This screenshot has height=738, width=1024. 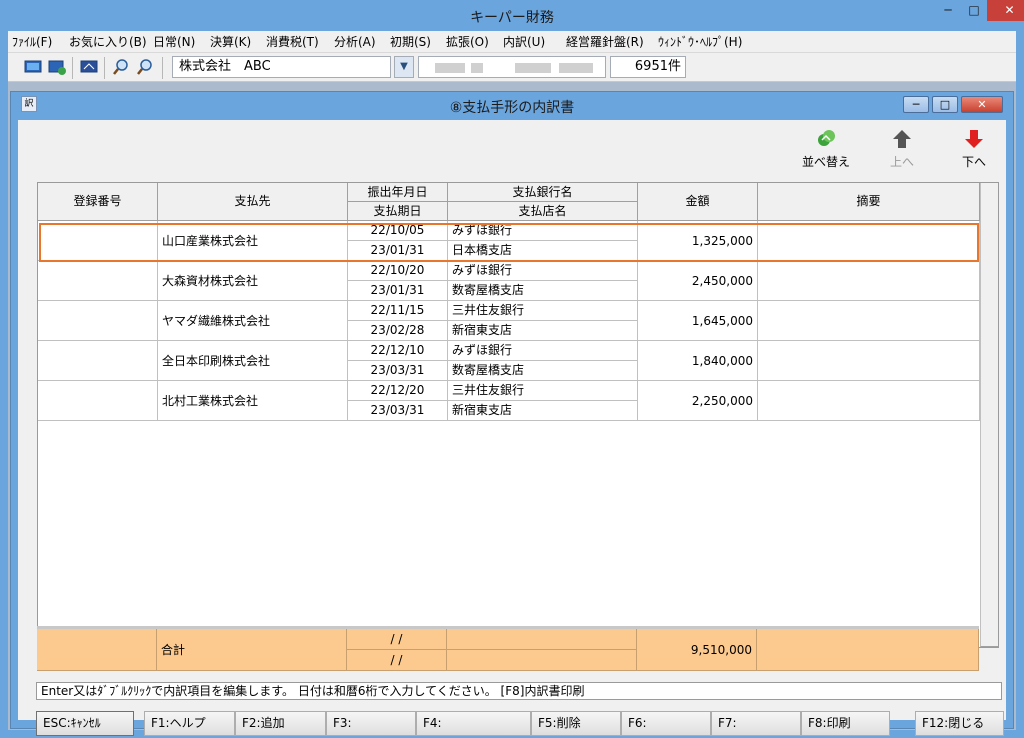 I want to click on f2-add-button: F2:追加, so click(x=280, y=723).